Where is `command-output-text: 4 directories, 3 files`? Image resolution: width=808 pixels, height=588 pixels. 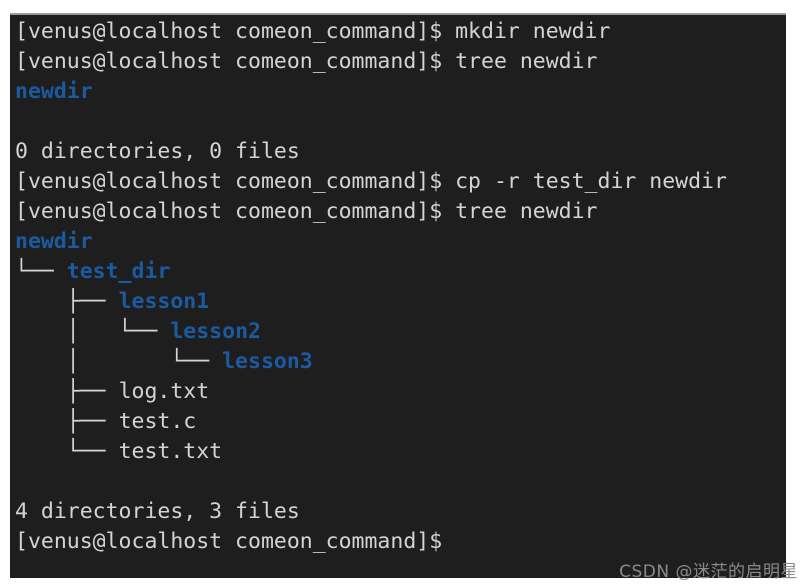
command-output-text: 4 directories, 3 files is located at coordinates (157, 511).